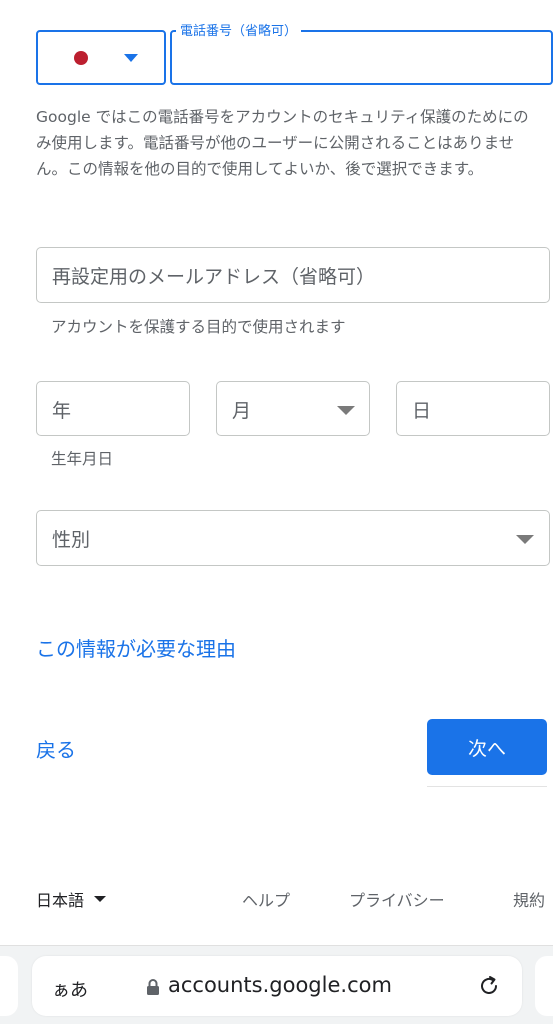 Image resolution: width=553 pixels, height=1024 pixels. I want to click on recovery-email-input: 再設定用のメールアドレス（省略可）, so click(293, 275).